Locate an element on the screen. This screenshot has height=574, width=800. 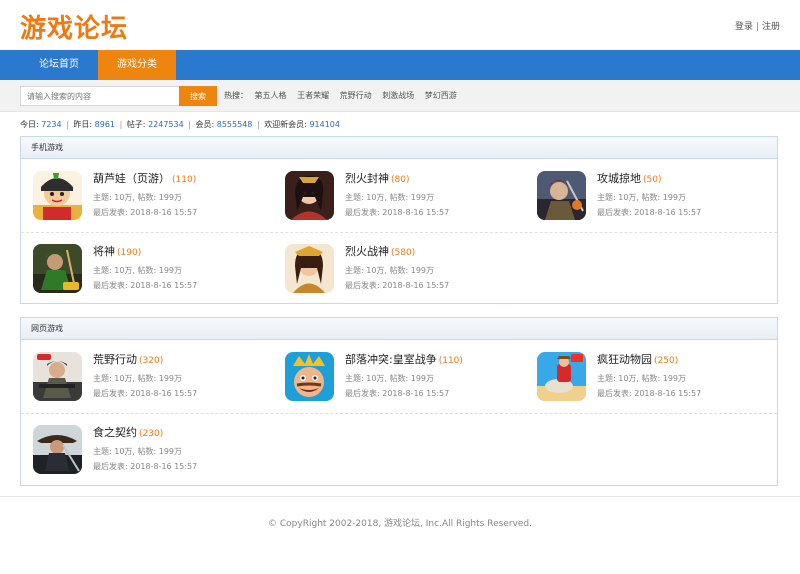
section-title: 网页游戏 is located at coordinates (399, 329).